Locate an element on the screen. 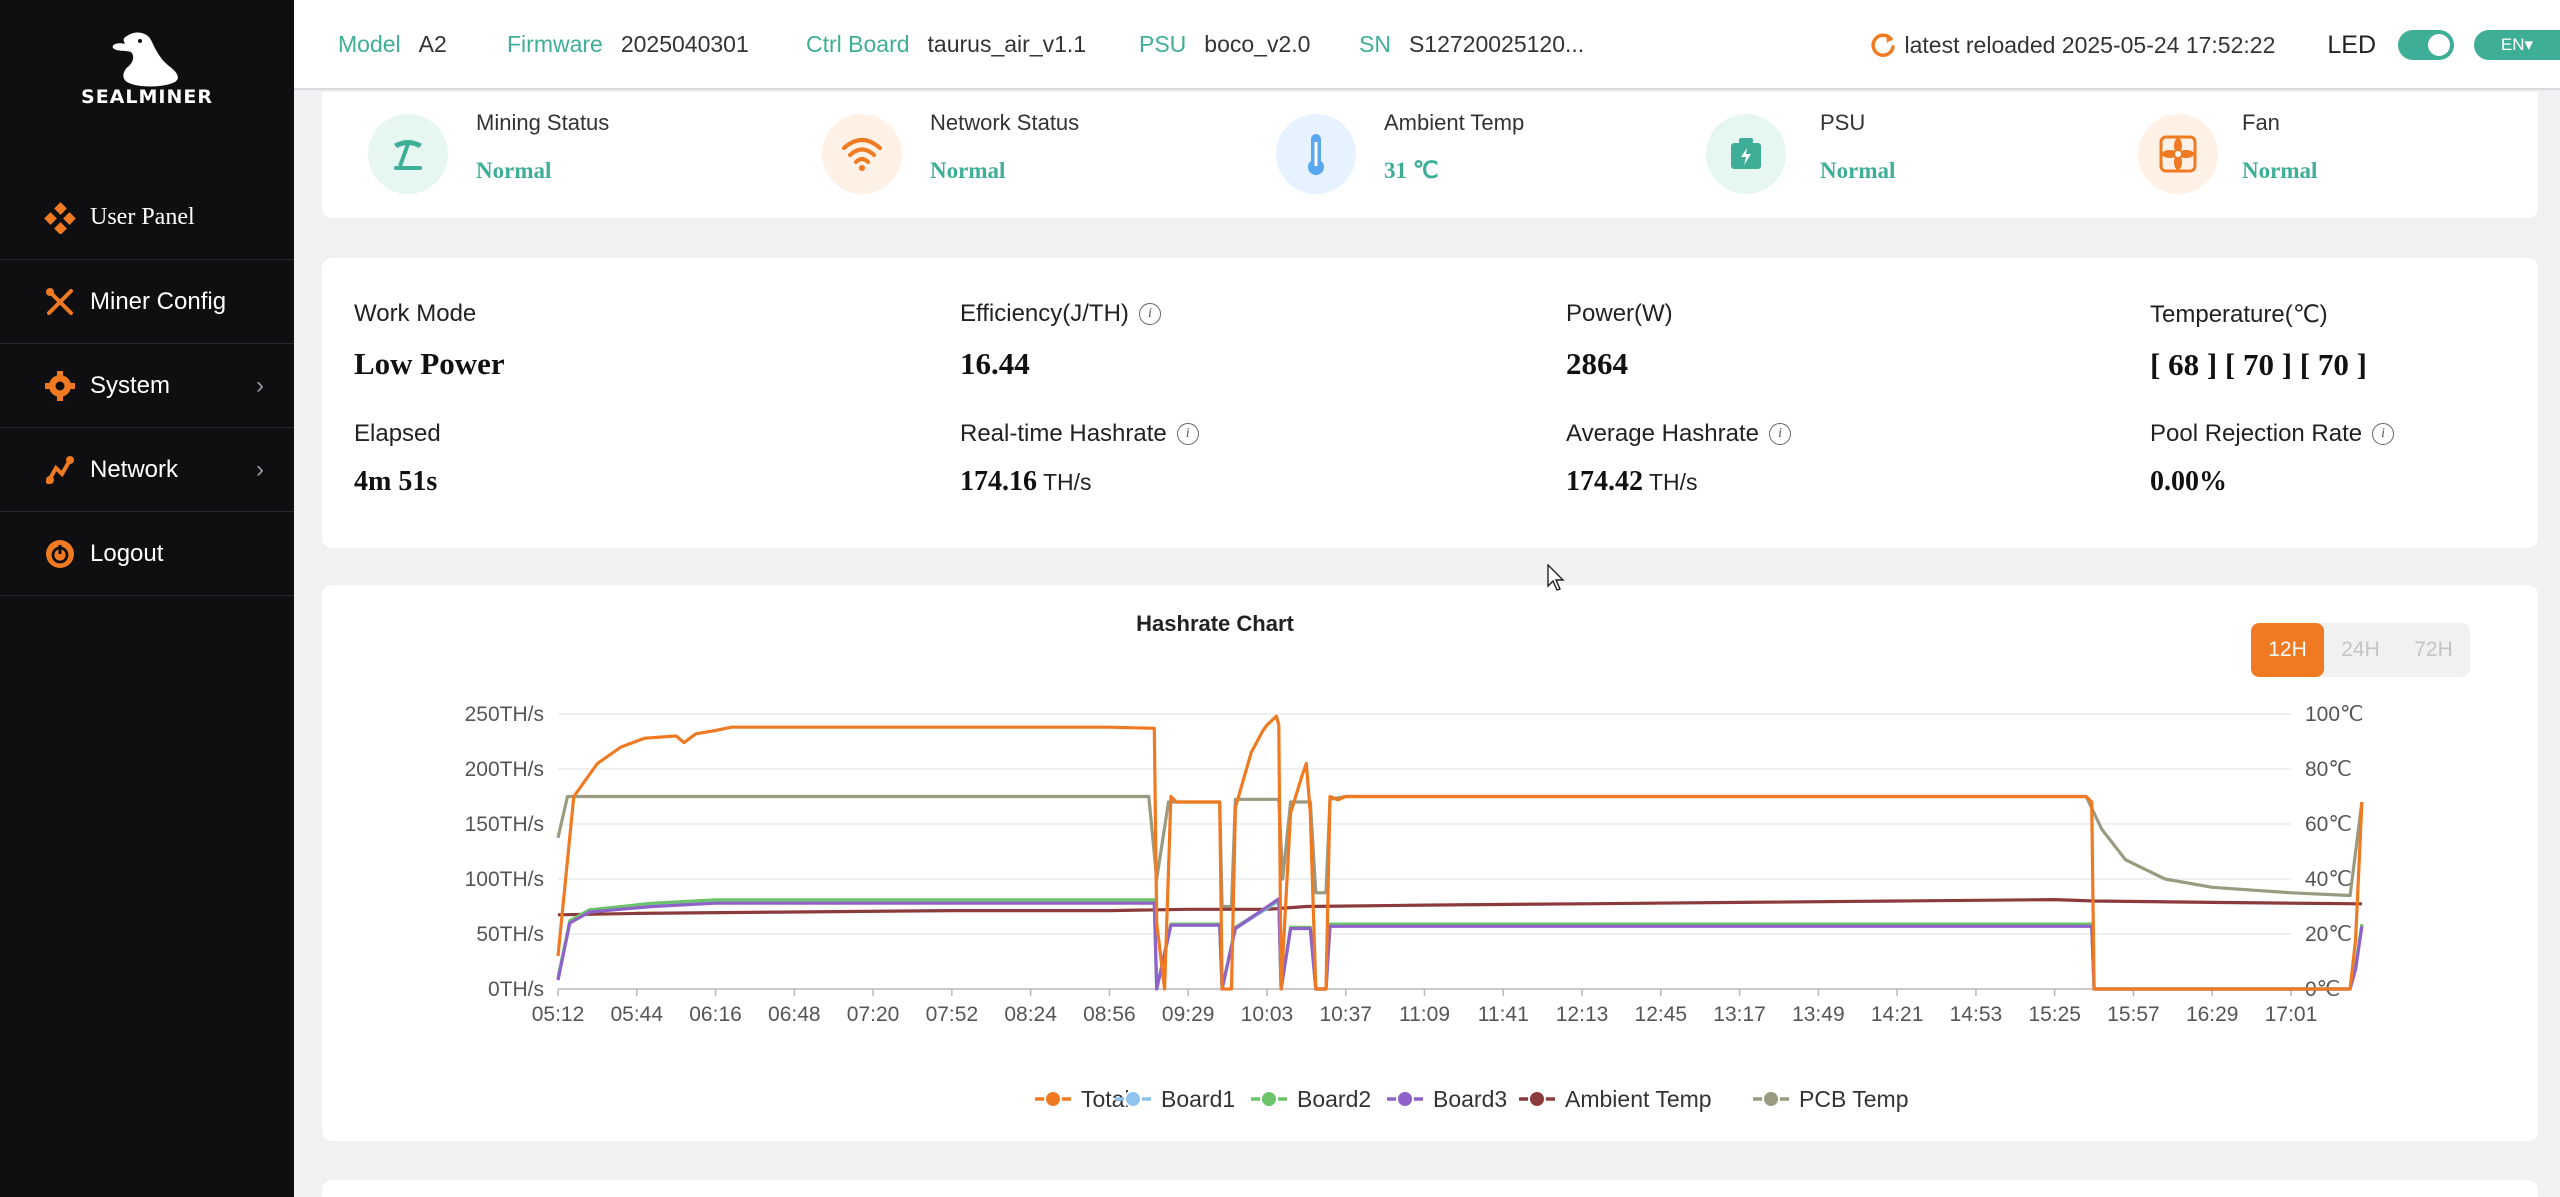 The height and width of the screenshot is (1197, 2560). power-value: 2864 is located at coordinates (1597, 363).